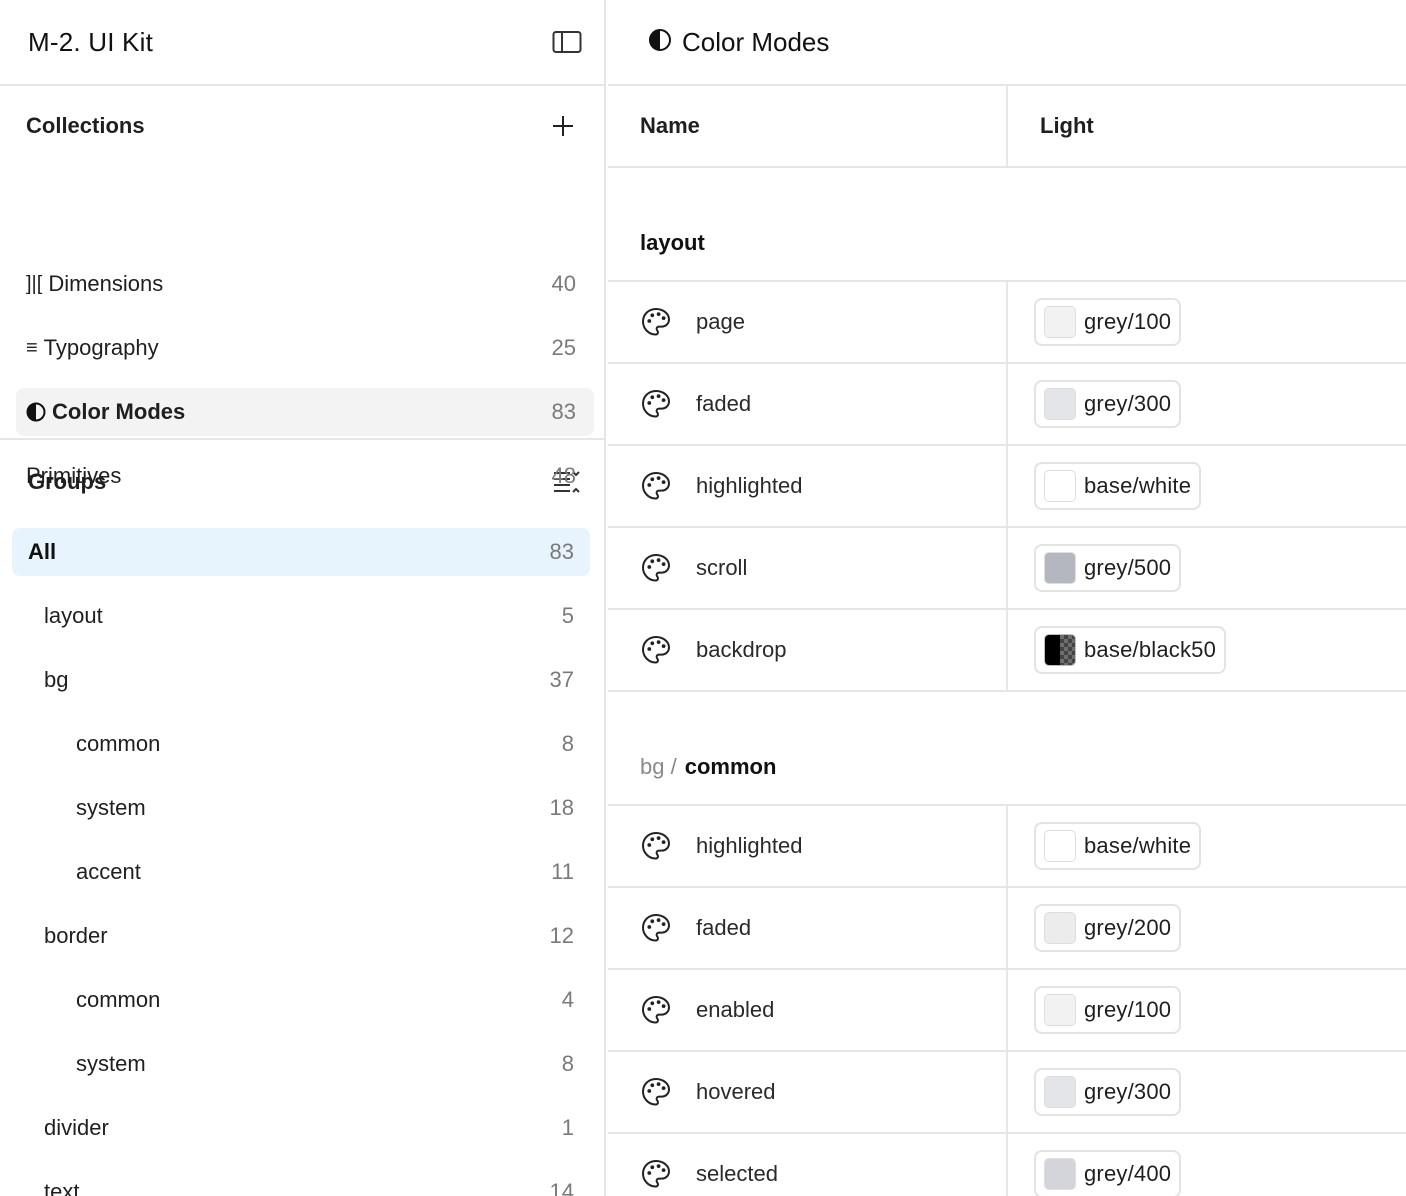 The width and height of the screenshot is (1406, 1196). I want to click on variable-name-cell: scroll, so click(808, 568).